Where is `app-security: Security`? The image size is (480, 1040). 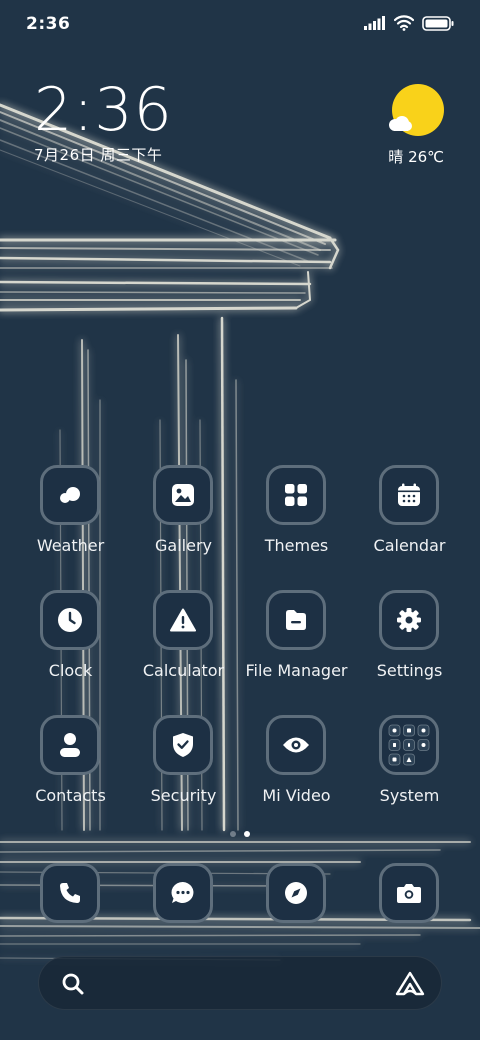 app-security: Security is located at coordinates (183, 770).